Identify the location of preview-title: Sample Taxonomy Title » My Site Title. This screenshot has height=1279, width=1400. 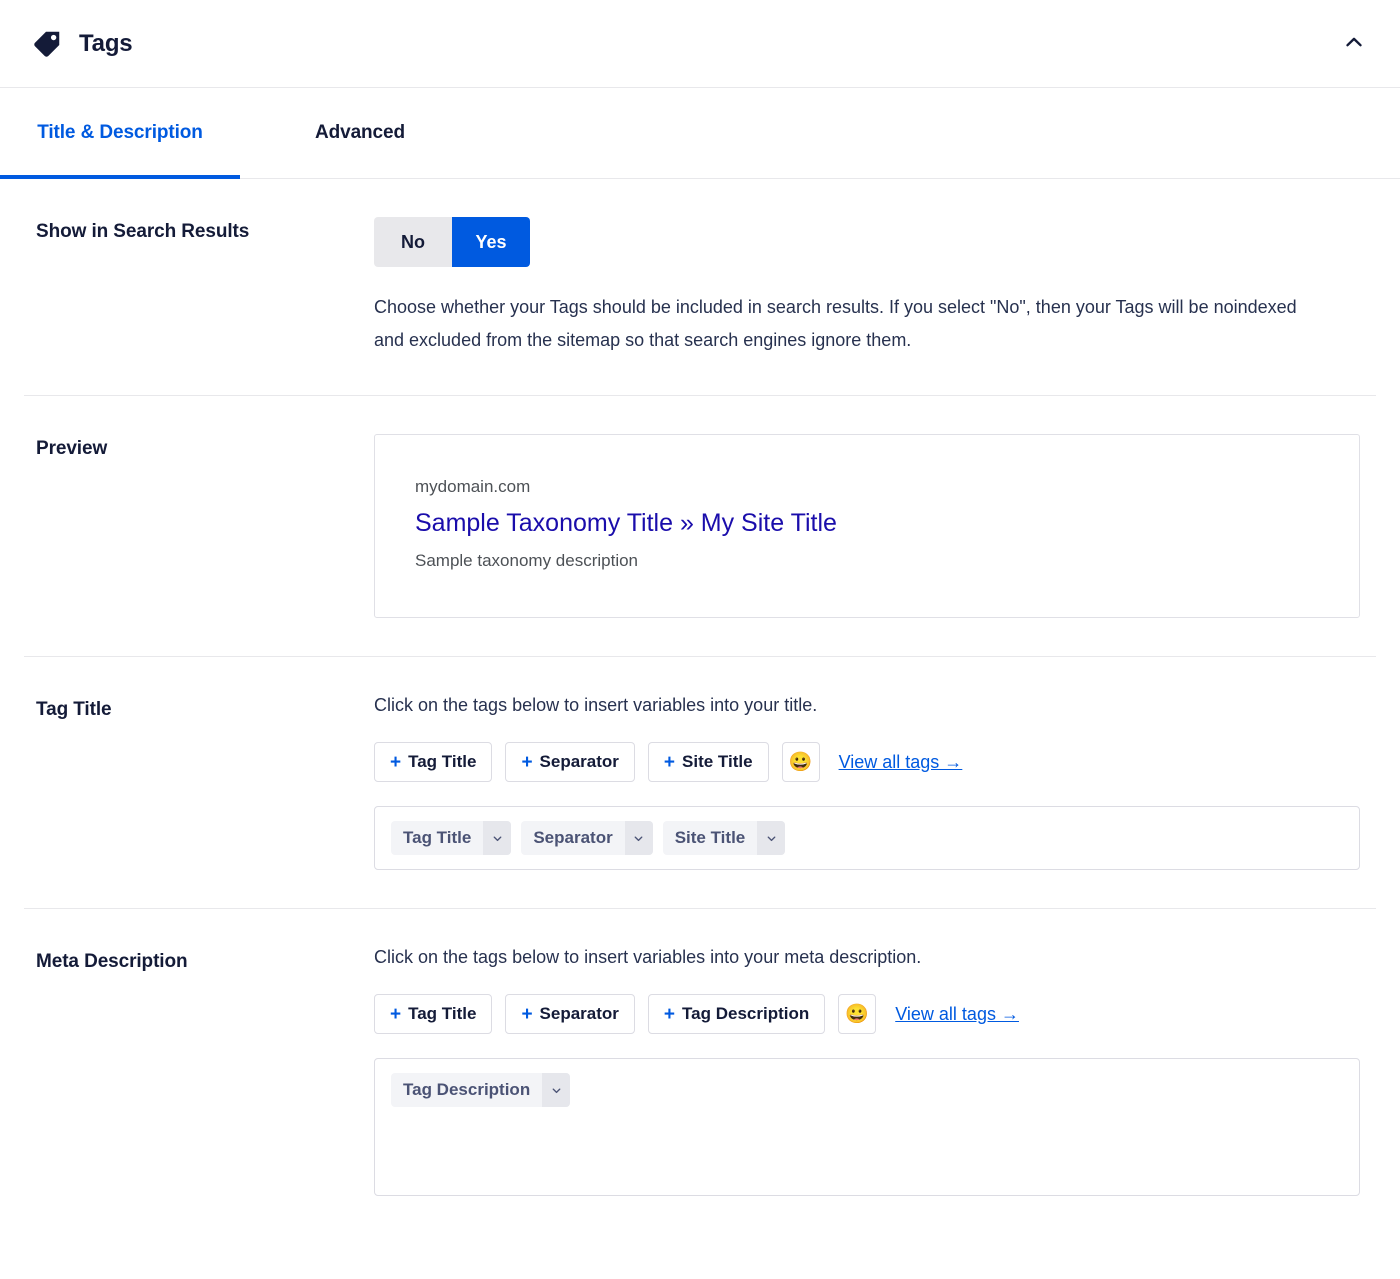
(867, 523).